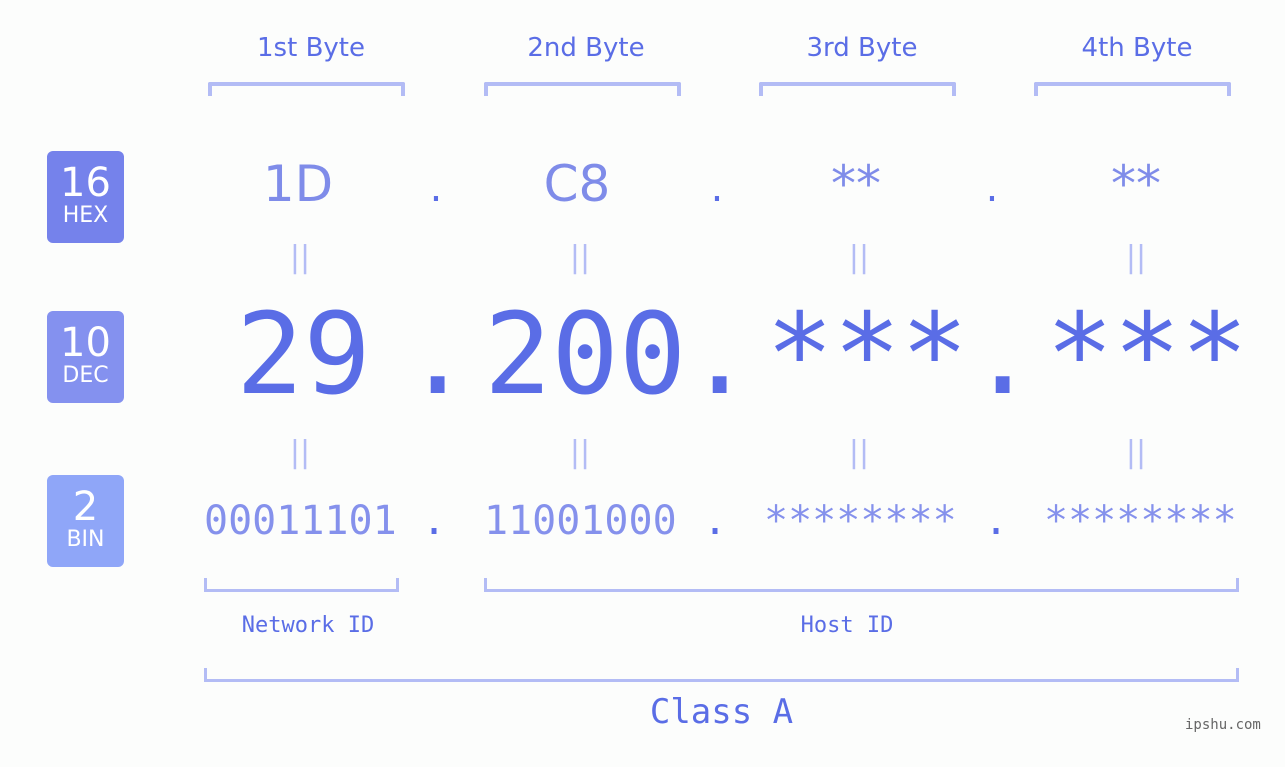 This screenshot has width=1285, height=767. I want to click on equals-dec-bin-4: ||, so click(1136, 452).